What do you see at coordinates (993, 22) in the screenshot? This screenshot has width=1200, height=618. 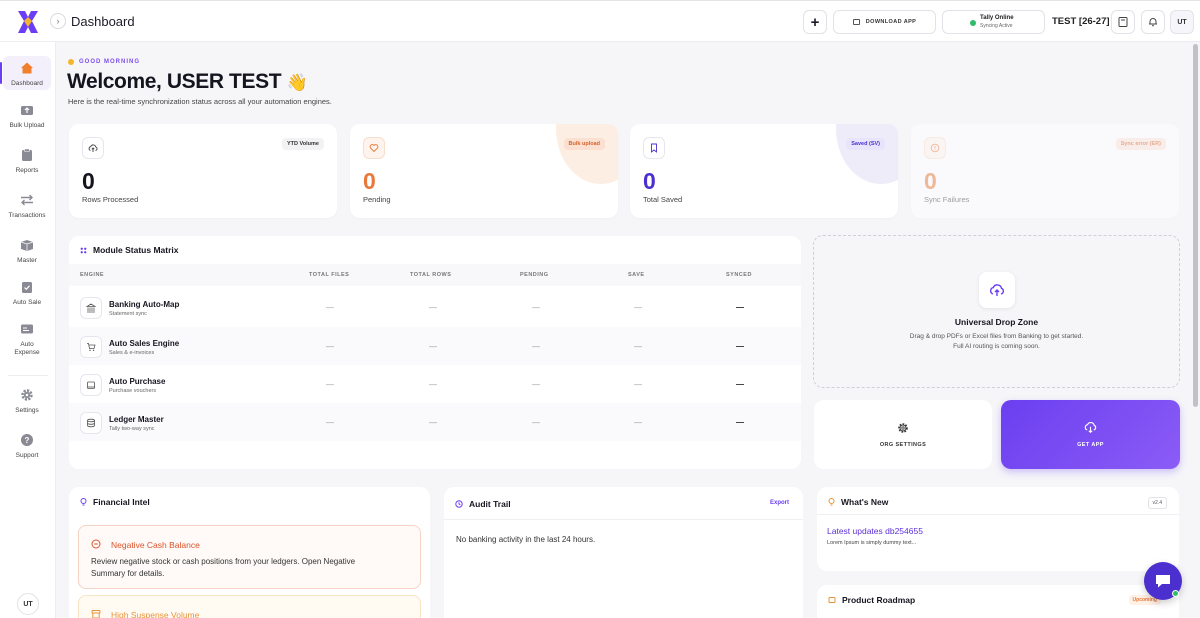 I see `tally-status: Tally Online Syncing Active` at bounding box center [993, 22].